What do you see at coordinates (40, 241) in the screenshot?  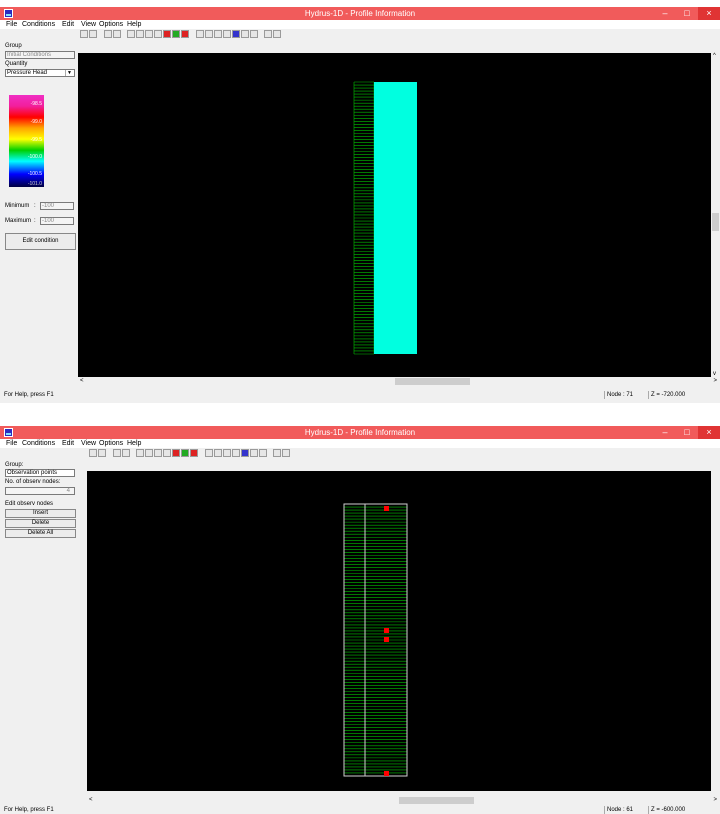 I see `edit-condition-button: Edit condition` at bounding box center [40, 241].